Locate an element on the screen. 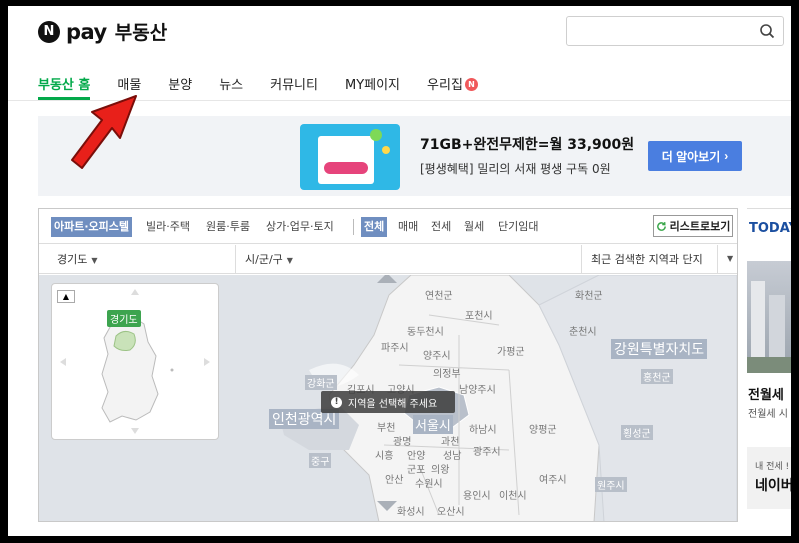 Image resolution: width=799 pixels, height=543 pixels. map-label: 하남시 is located at coordinates (483, 428).